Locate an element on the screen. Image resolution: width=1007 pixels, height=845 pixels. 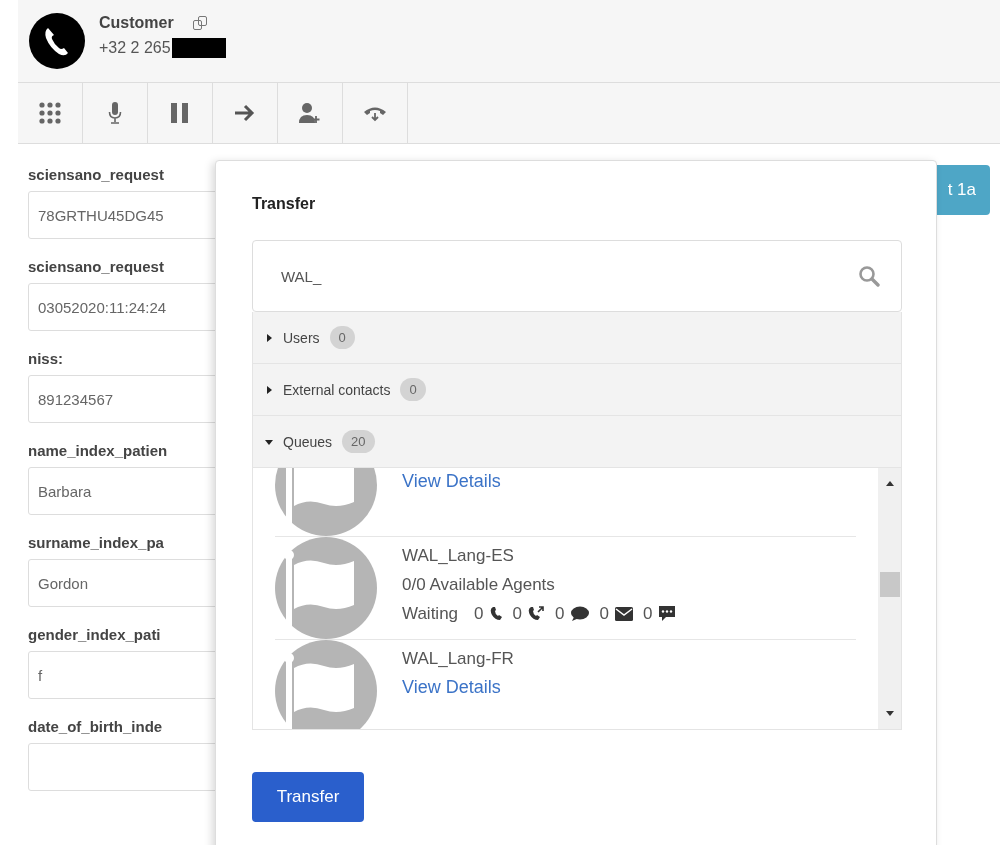
field-label: name_index_patien is located at coordinates (98, 450).